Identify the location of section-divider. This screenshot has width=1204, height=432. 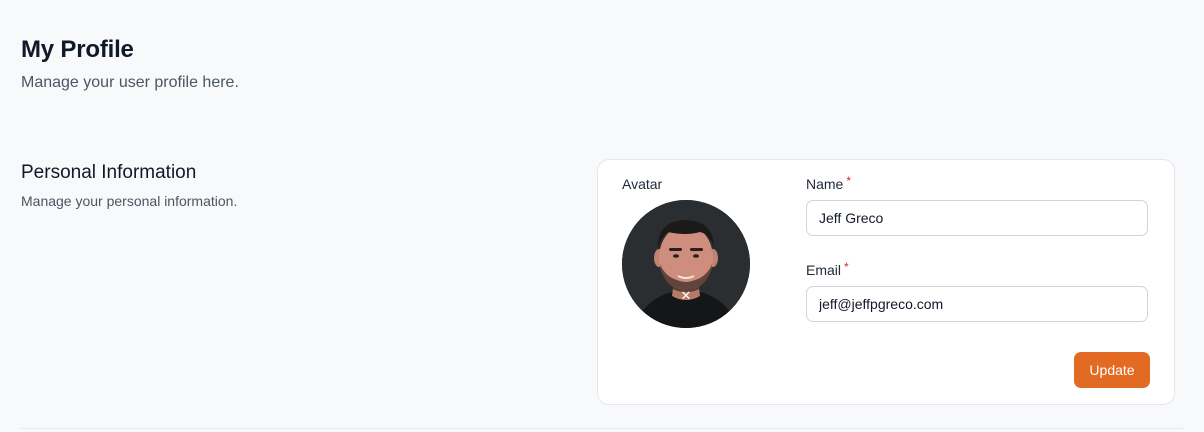
(602, 428).